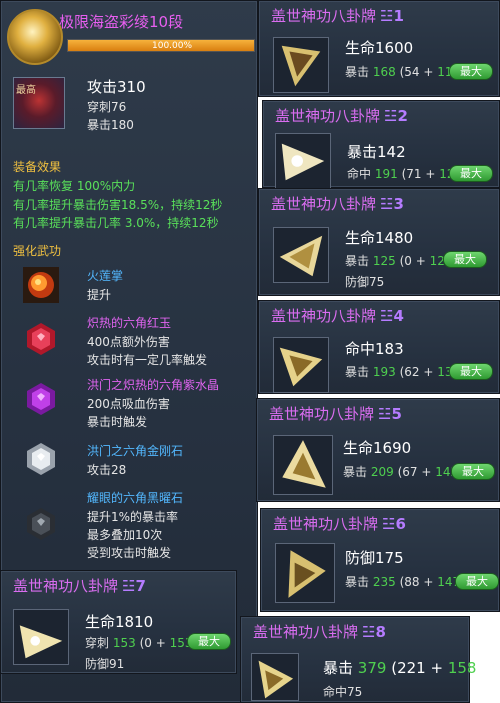  What do you see at coordinates (41, 285) in the screenshot?
I see `fire-palm-icon` at bounding box center [41, 285].